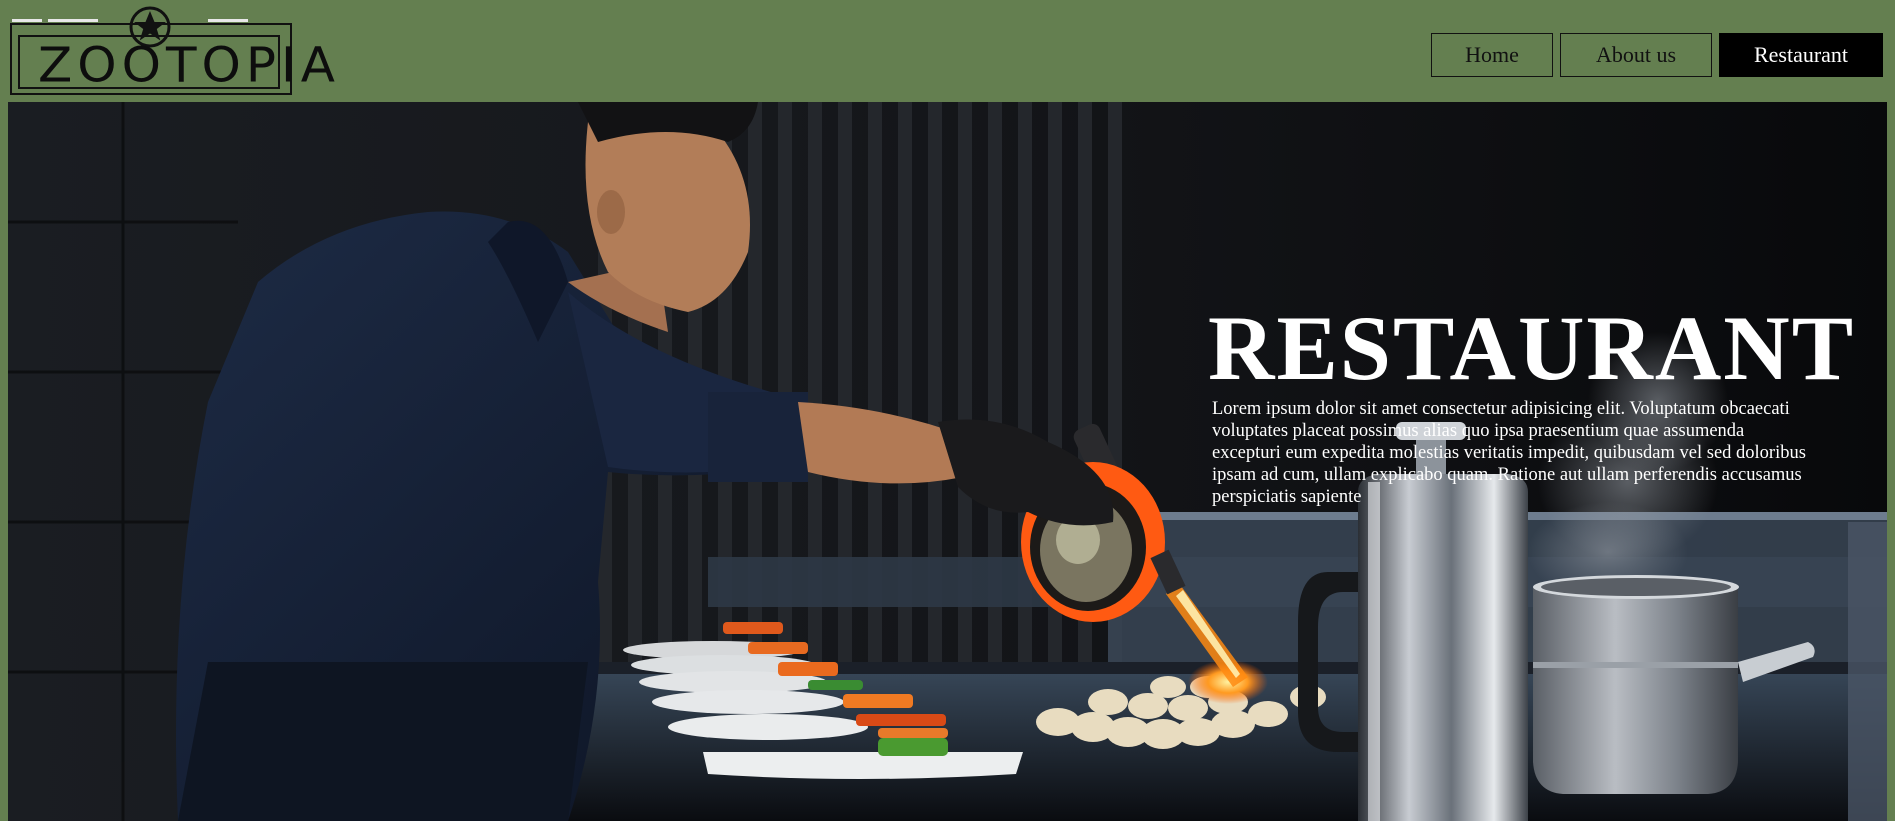  Describe the element at coordinates (1636, 55) in the screenshot. I see `nav-about-us-button: About us` at that location.